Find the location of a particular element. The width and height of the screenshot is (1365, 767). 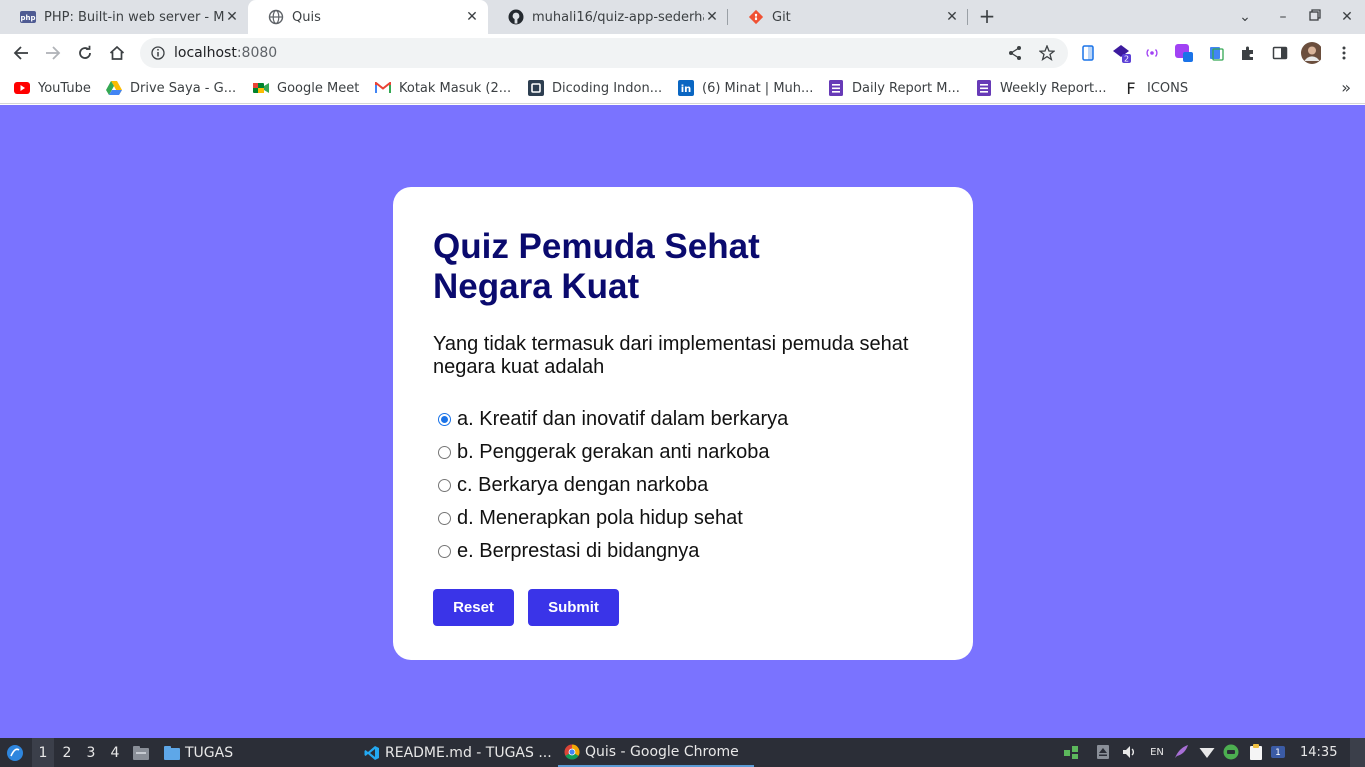

answer-label: a. Kreatif dan inovatif dalam berkarya is located at coordinates (623, 419).